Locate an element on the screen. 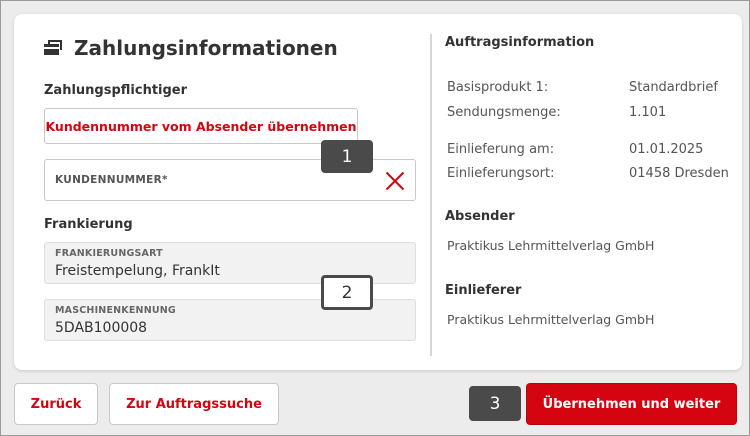 The image size is (750, 436). sender-value: Praktikus Lehrmittelverlag GmbH is located at coordinates (551, 245).